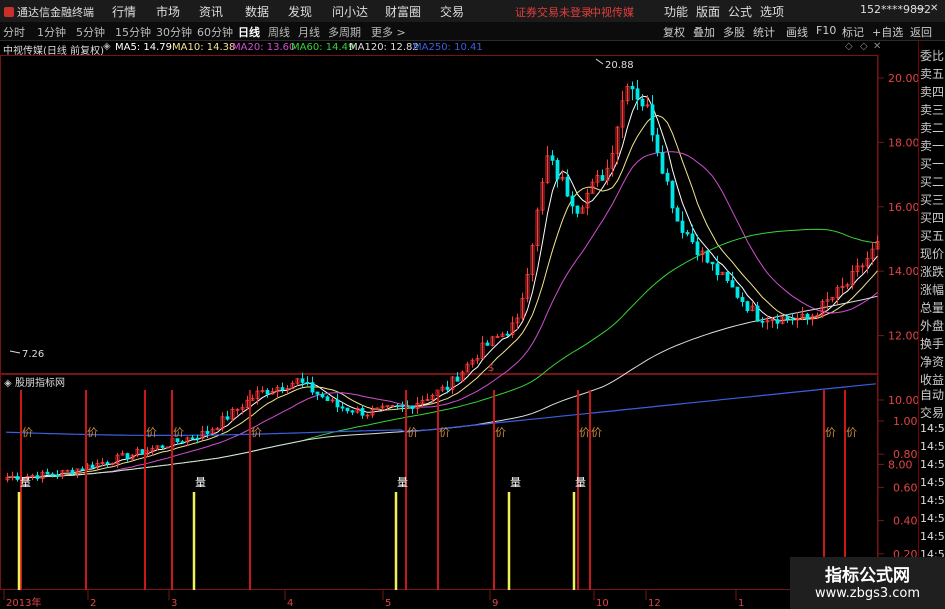 The height and width of the screenshot is (609, 945). What do you see at coordinates (133, 32) in the screenshot?
I see `period-15min: 15分钟` at bounding box center [133, 32].